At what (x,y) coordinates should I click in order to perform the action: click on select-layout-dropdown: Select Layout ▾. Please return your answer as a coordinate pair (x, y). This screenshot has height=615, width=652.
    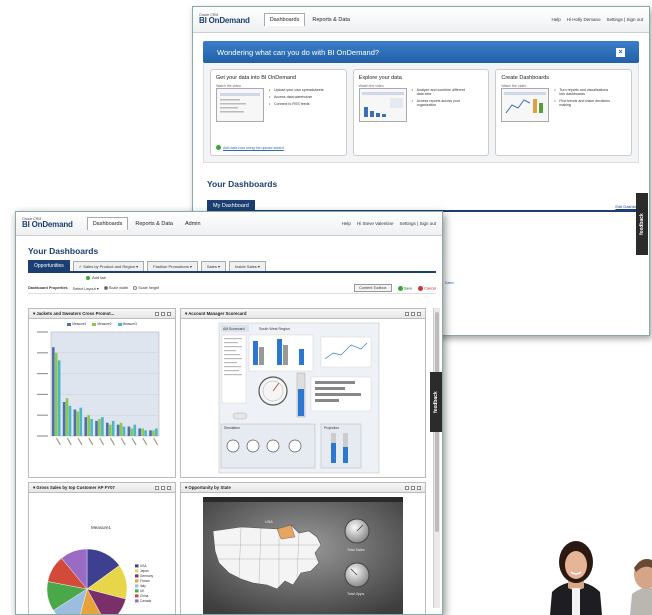
    Looking at the image, I should click on (86, 288).